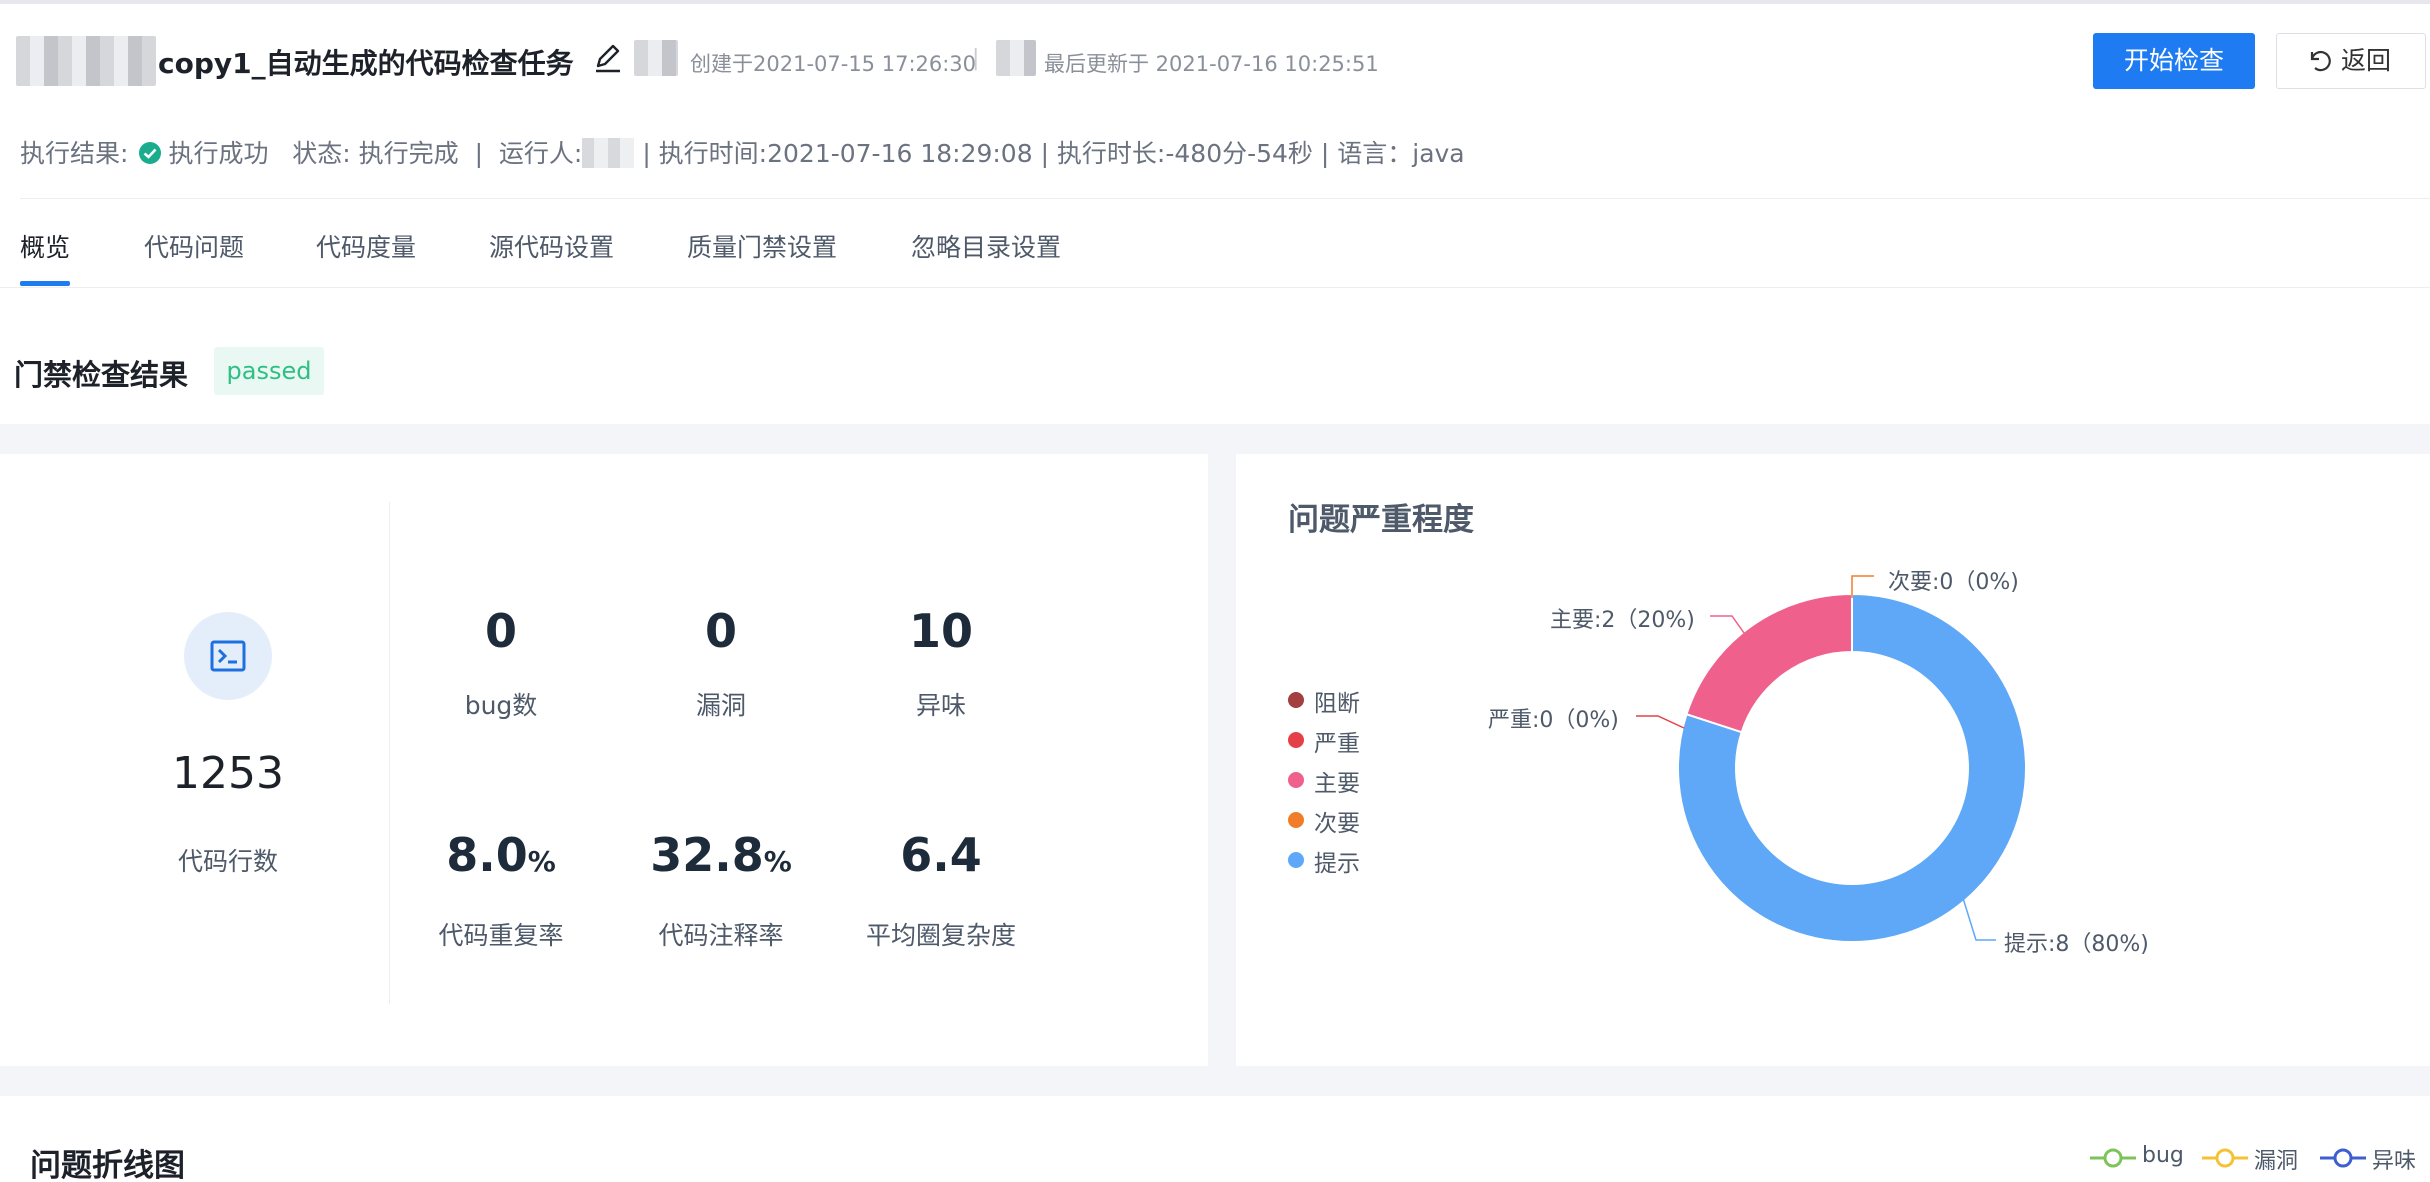 Image resolution: width=2430 pixels, height=1182 pixels. What do you see at coordinates (1215, 2) in the screenshot?
I see `top-border` at bounding box center [1215, 2].